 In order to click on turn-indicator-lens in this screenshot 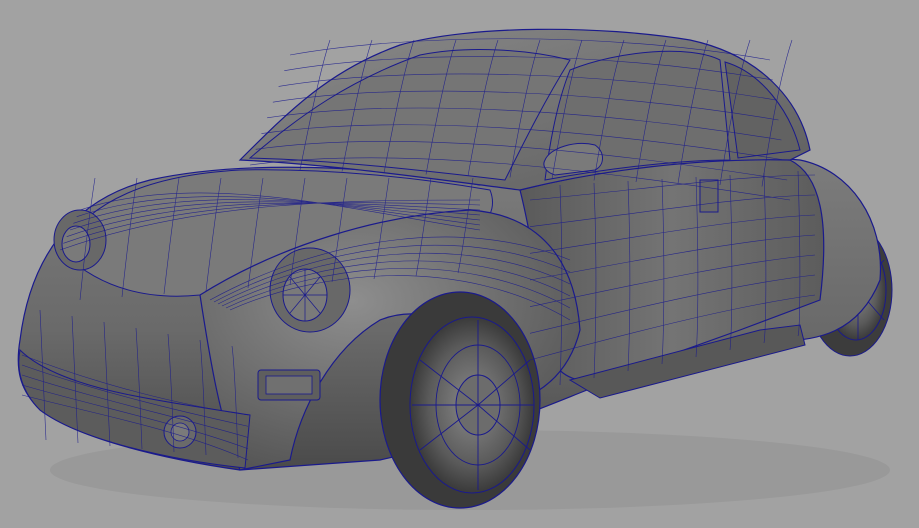, I will do `click(289, 385)`.